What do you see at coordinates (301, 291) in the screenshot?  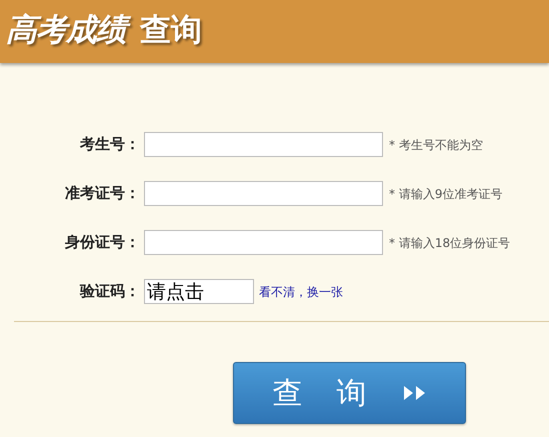 I see `refresh-captcha-link: 看不清，换一张` at bounding box center [301, 291].